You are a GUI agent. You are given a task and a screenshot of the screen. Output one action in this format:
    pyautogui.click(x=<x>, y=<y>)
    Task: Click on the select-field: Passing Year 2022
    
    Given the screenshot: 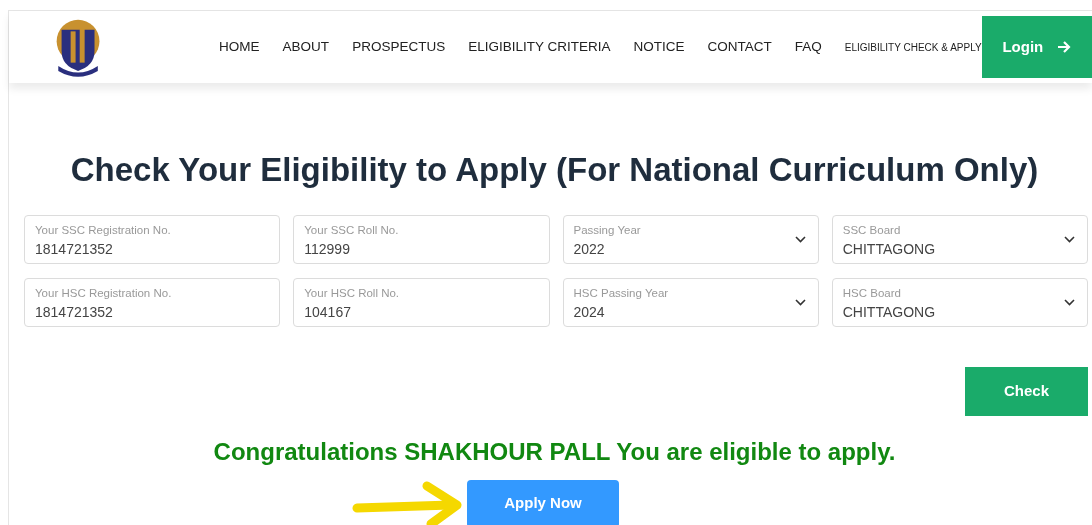 What is the action you would take?
    pyautogui.click(x=690, y=239)
    